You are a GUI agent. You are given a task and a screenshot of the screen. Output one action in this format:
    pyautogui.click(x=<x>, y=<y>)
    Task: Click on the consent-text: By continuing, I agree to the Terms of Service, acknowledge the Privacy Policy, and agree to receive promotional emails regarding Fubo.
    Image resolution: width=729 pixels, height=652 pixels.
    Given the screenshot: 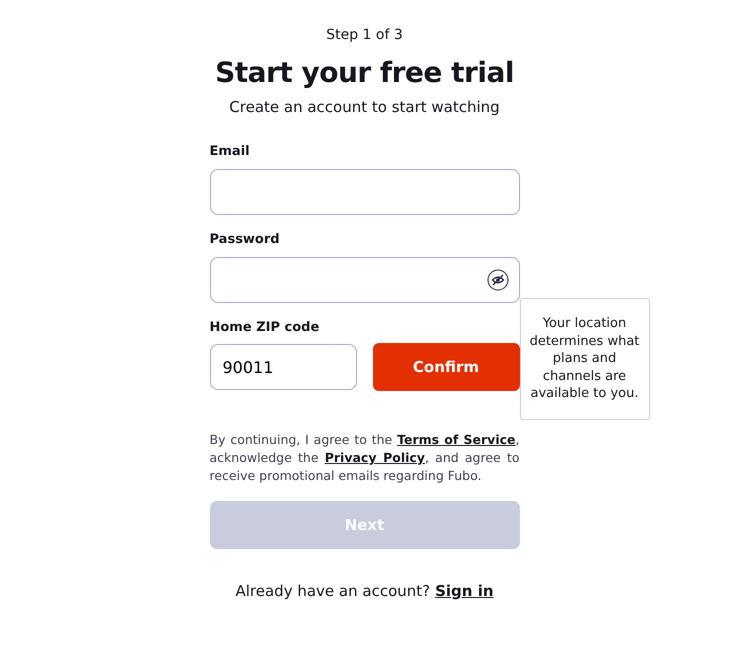 What is the action you would take?
    pyautogui.click(x=365, y=458)
    